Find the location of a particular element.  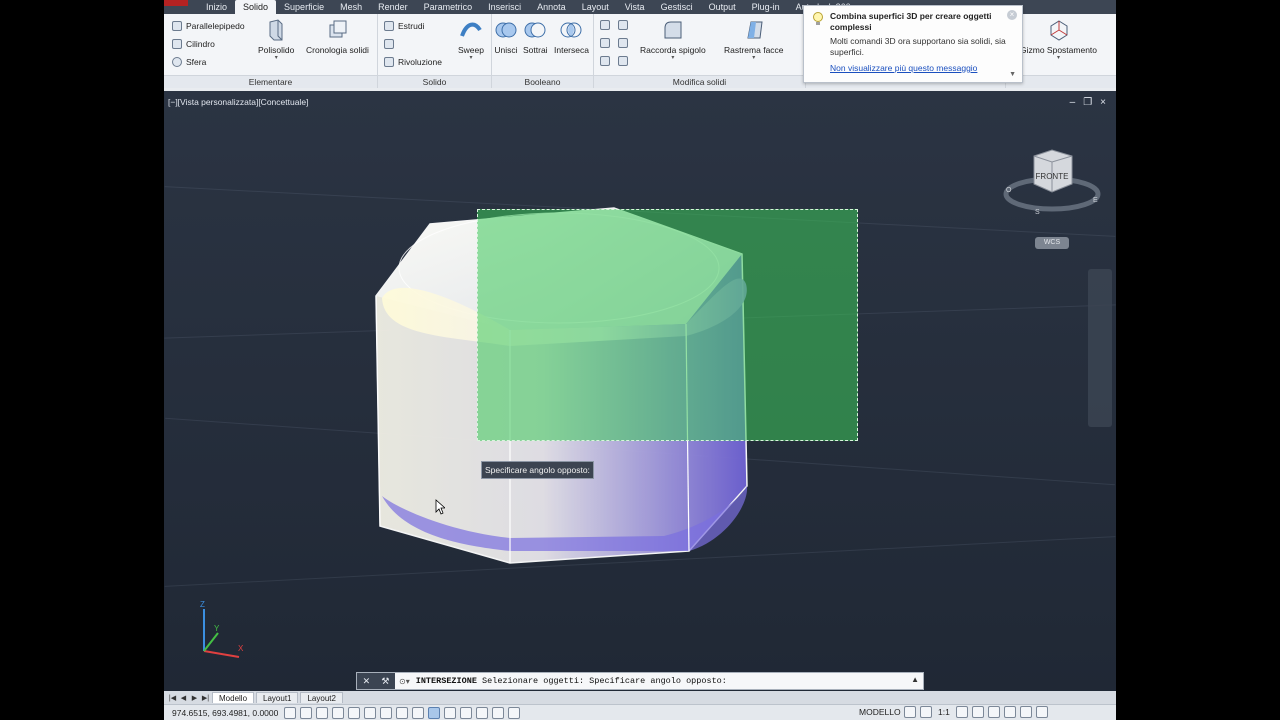

viewcube-face-label: FRONTE is located at coordinates (1052, 176).